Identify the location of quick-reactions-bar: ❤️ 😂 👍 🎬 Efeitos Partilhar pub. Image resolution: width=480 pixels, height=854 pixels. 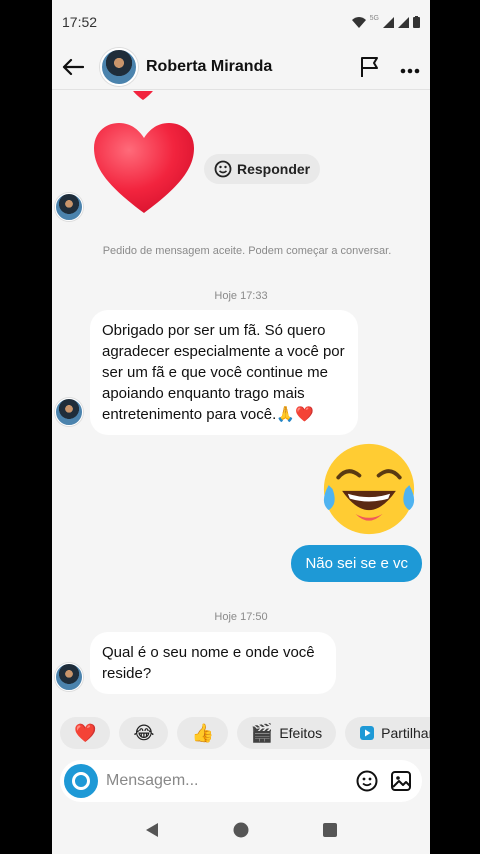
(241, 735).